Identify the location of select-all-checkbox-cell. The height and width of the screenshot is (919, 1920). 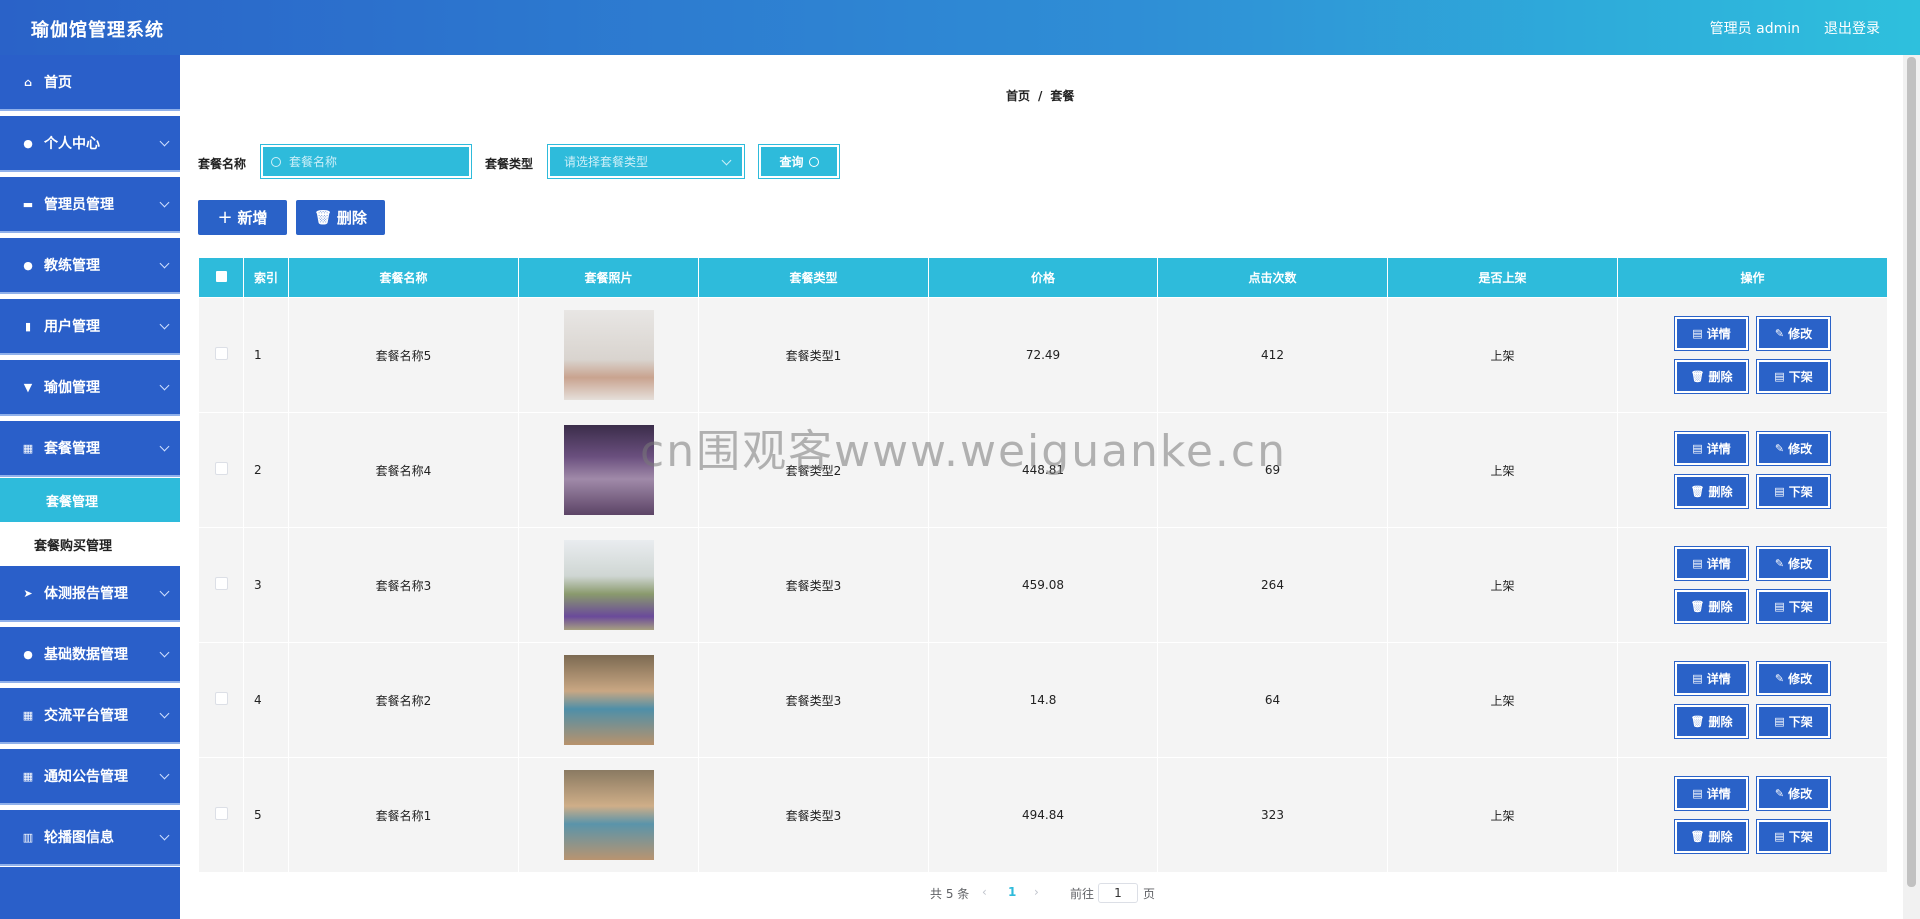
(221, 277).